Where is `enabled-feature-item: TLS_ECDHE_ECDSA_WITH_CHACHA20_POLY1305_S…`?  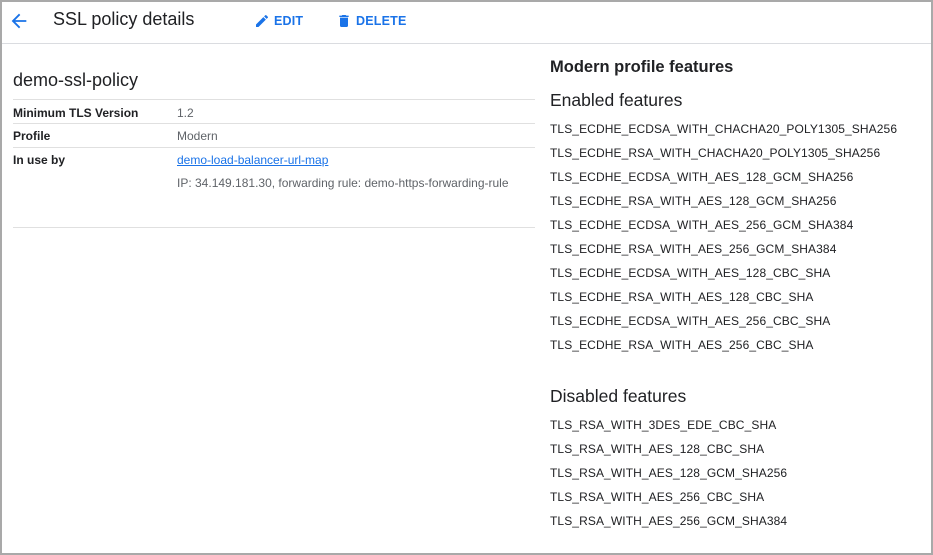 enabled-feature-item: TLS_ECDHE_ECDSA_WITH_CHACHA20_POLY1305_S… is located at coordinates (724, 129).